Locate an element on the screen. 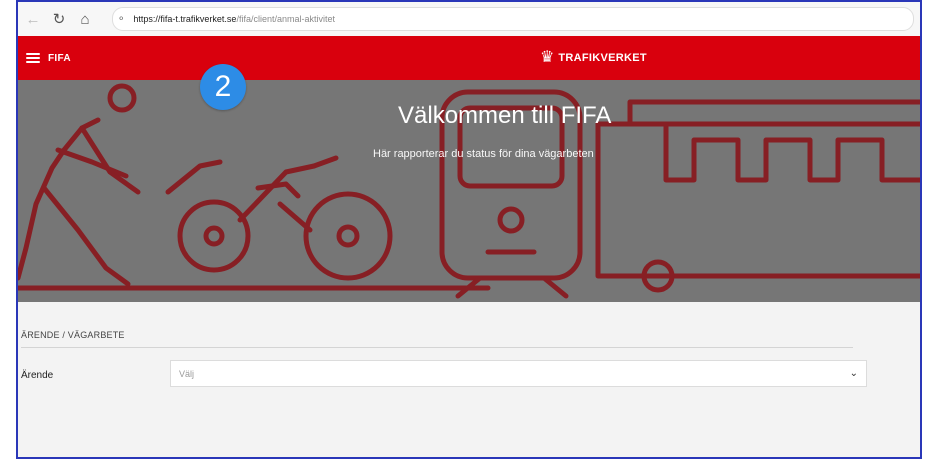 Image resolution: width=927 pixels, height=462 pixels. arrow-left-icon: ← is located at coordinates (33, 19).